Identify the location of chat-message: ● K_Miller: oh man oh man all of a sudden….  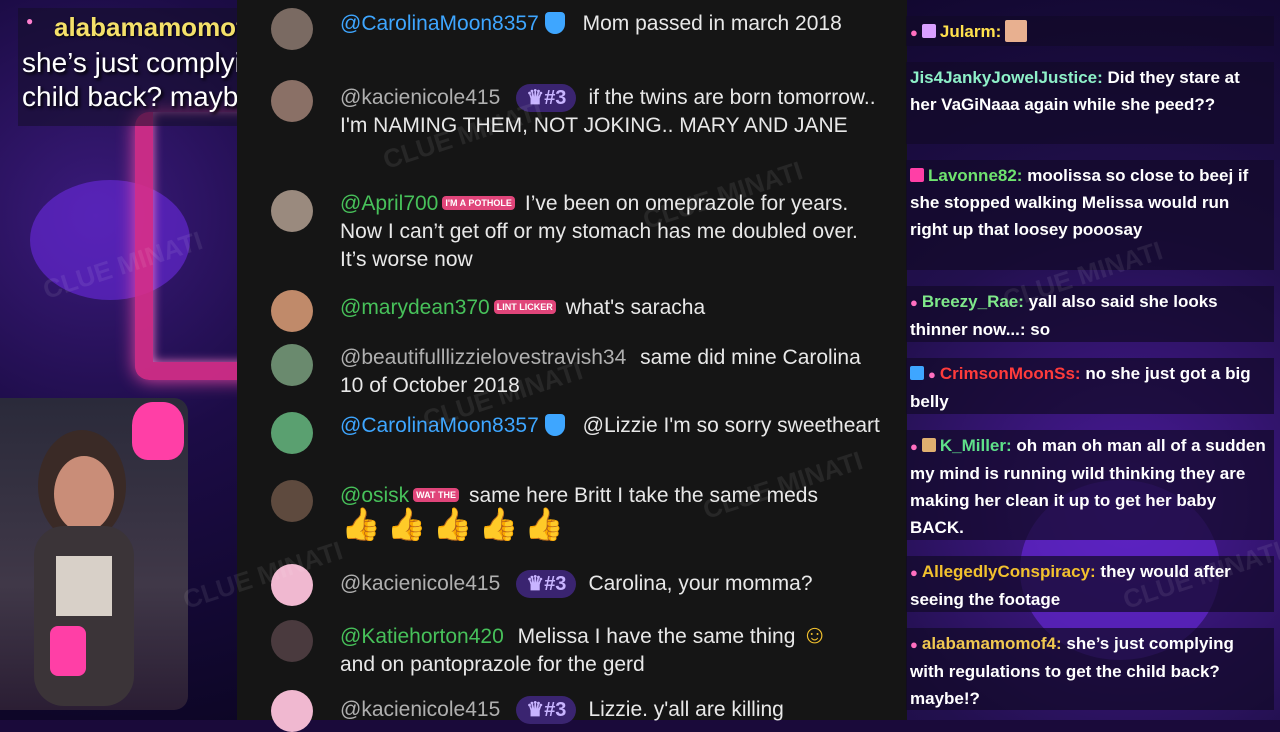
(1090, 485).